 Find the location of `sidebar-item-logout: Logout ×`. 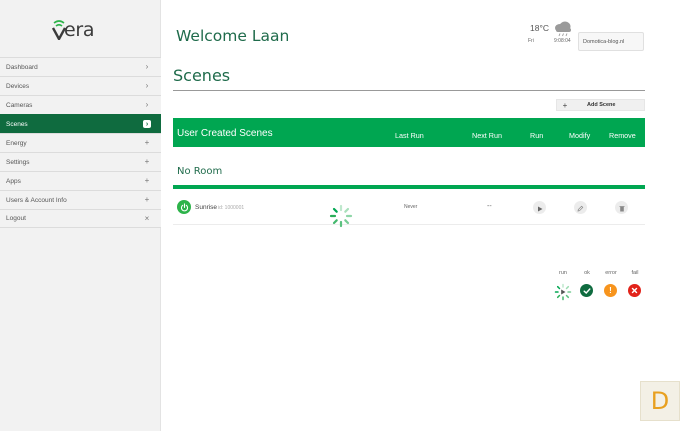

sidebar-item-logout: Logout × is located at coordinates (80, 218).